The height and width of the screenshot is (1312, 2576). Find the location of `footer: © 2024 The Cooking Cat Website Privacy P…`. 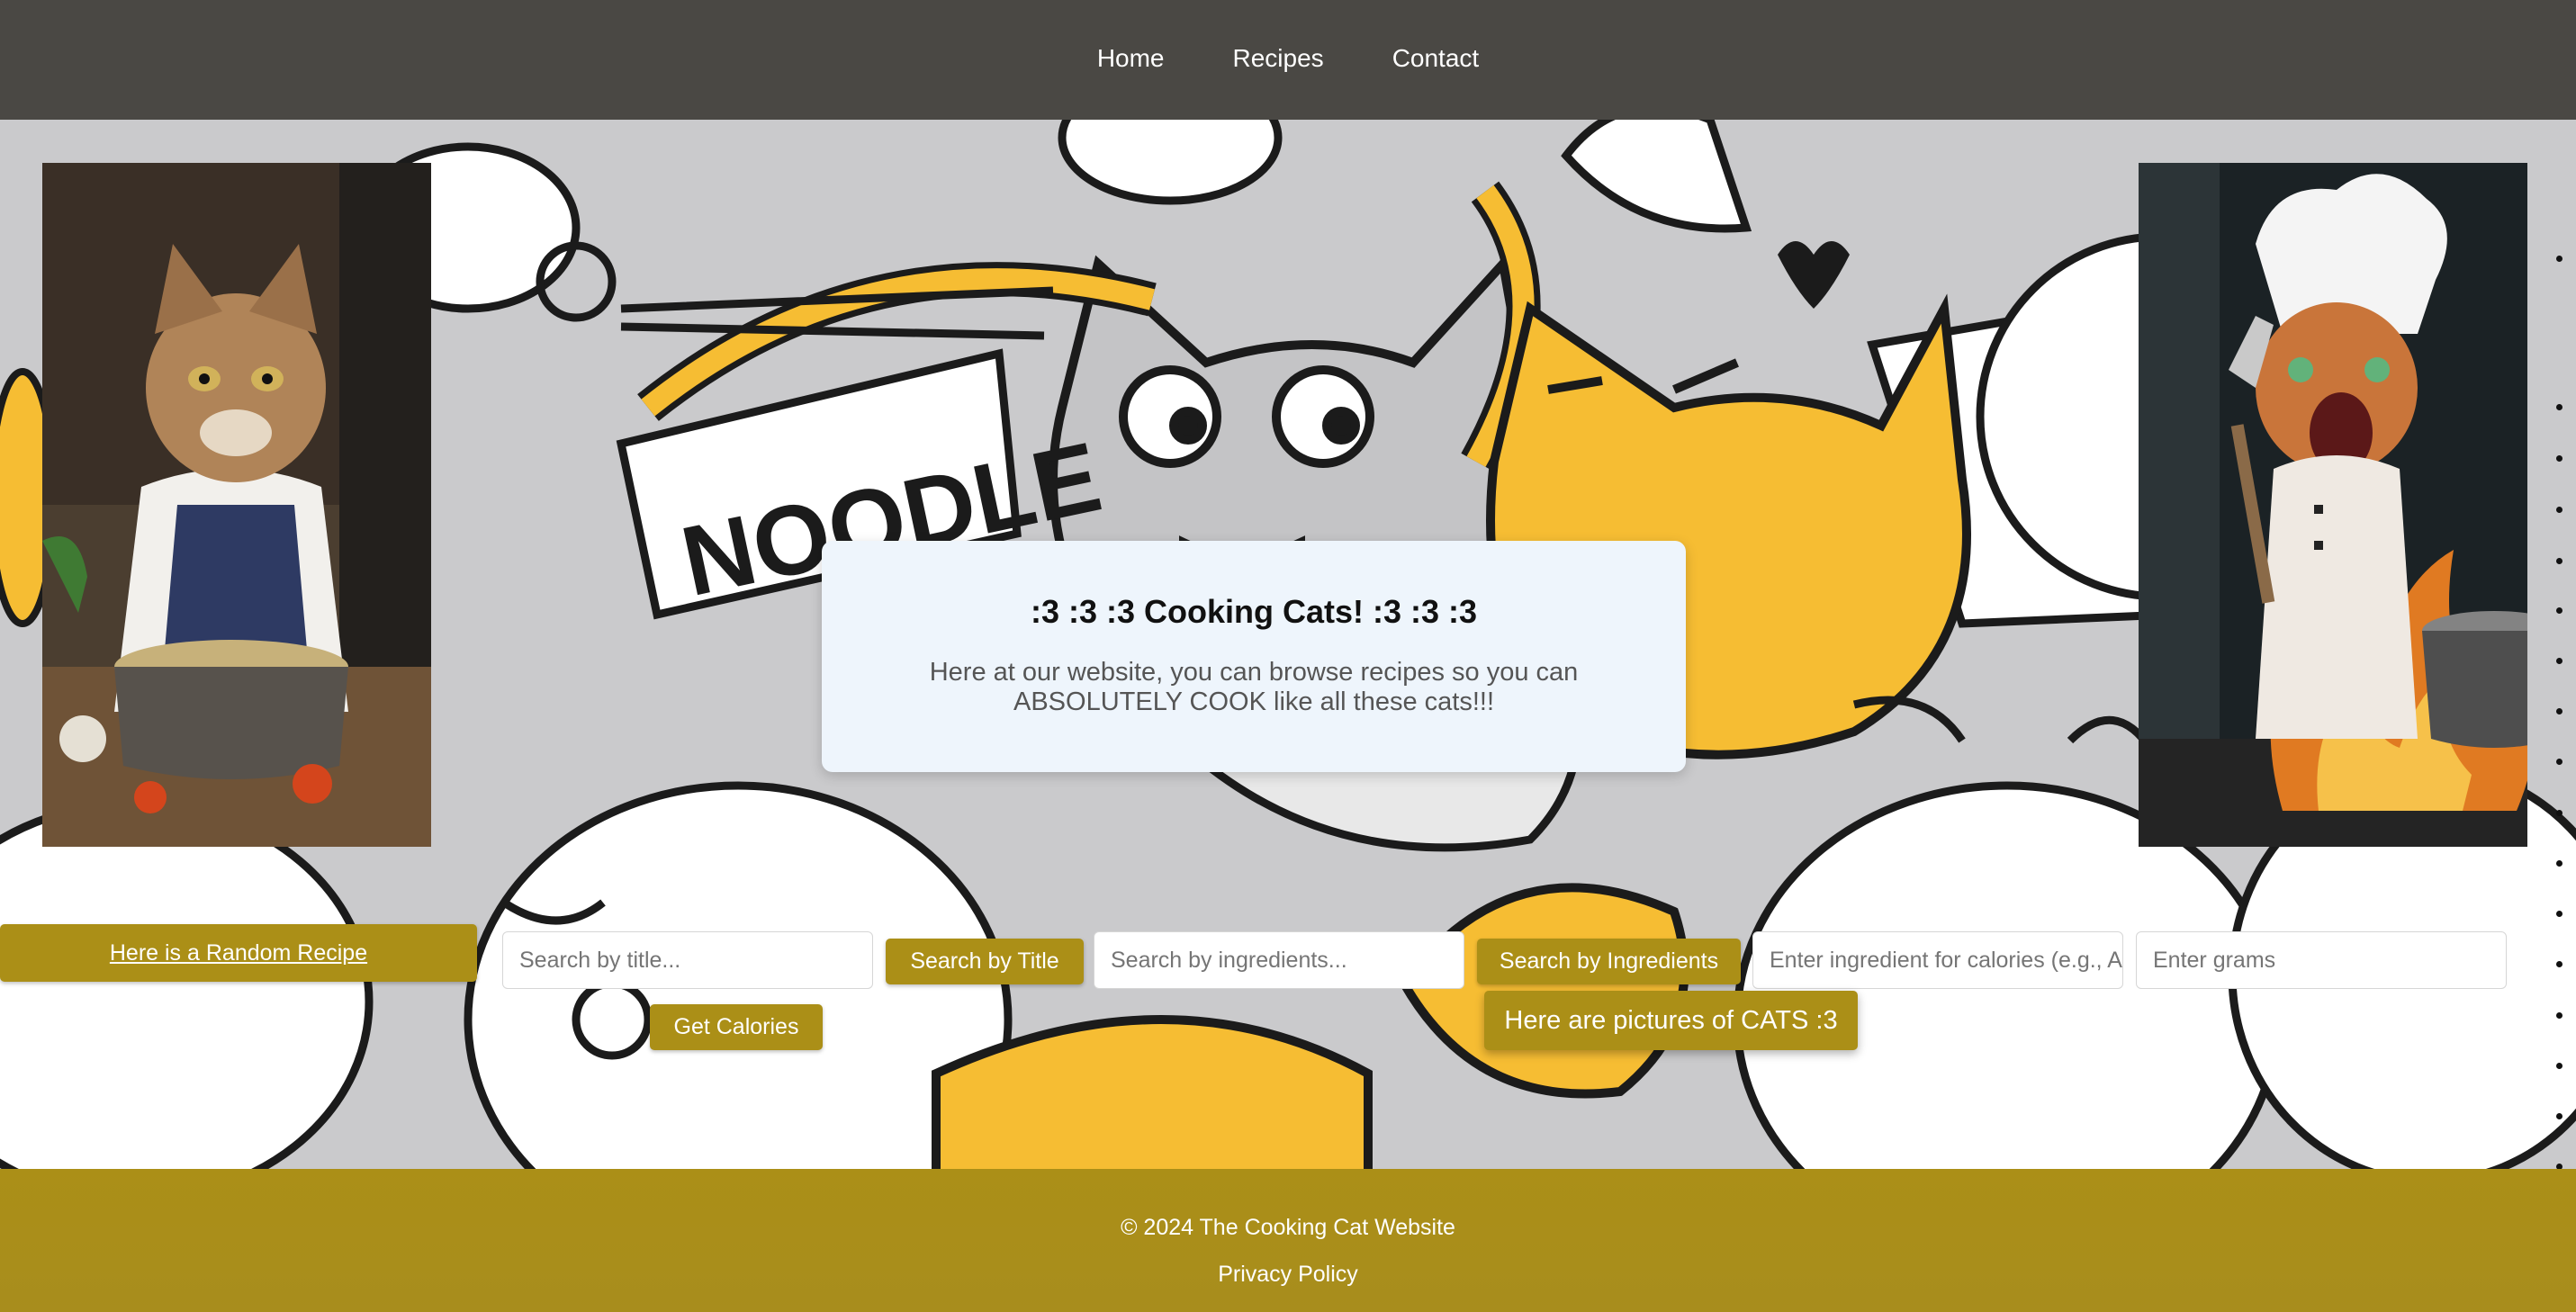

footer: © 2024 The Cooking Cat Website Privacy P… is located at coordinates (1288, 1240).